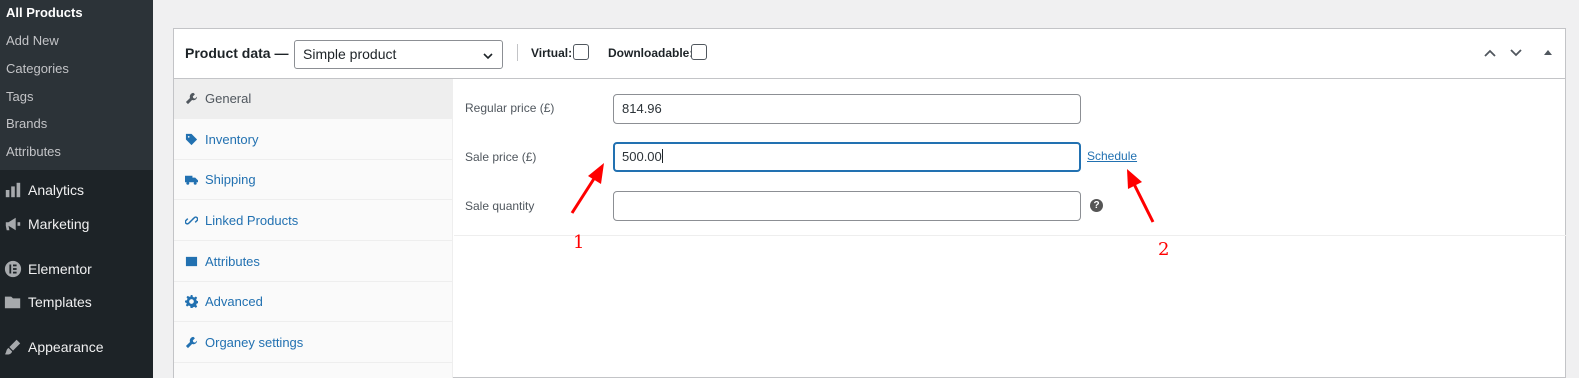  What do you see at coordinates (14, 302) in the screenshot?
I see `folder-icon` at bounding box center [14, 302].